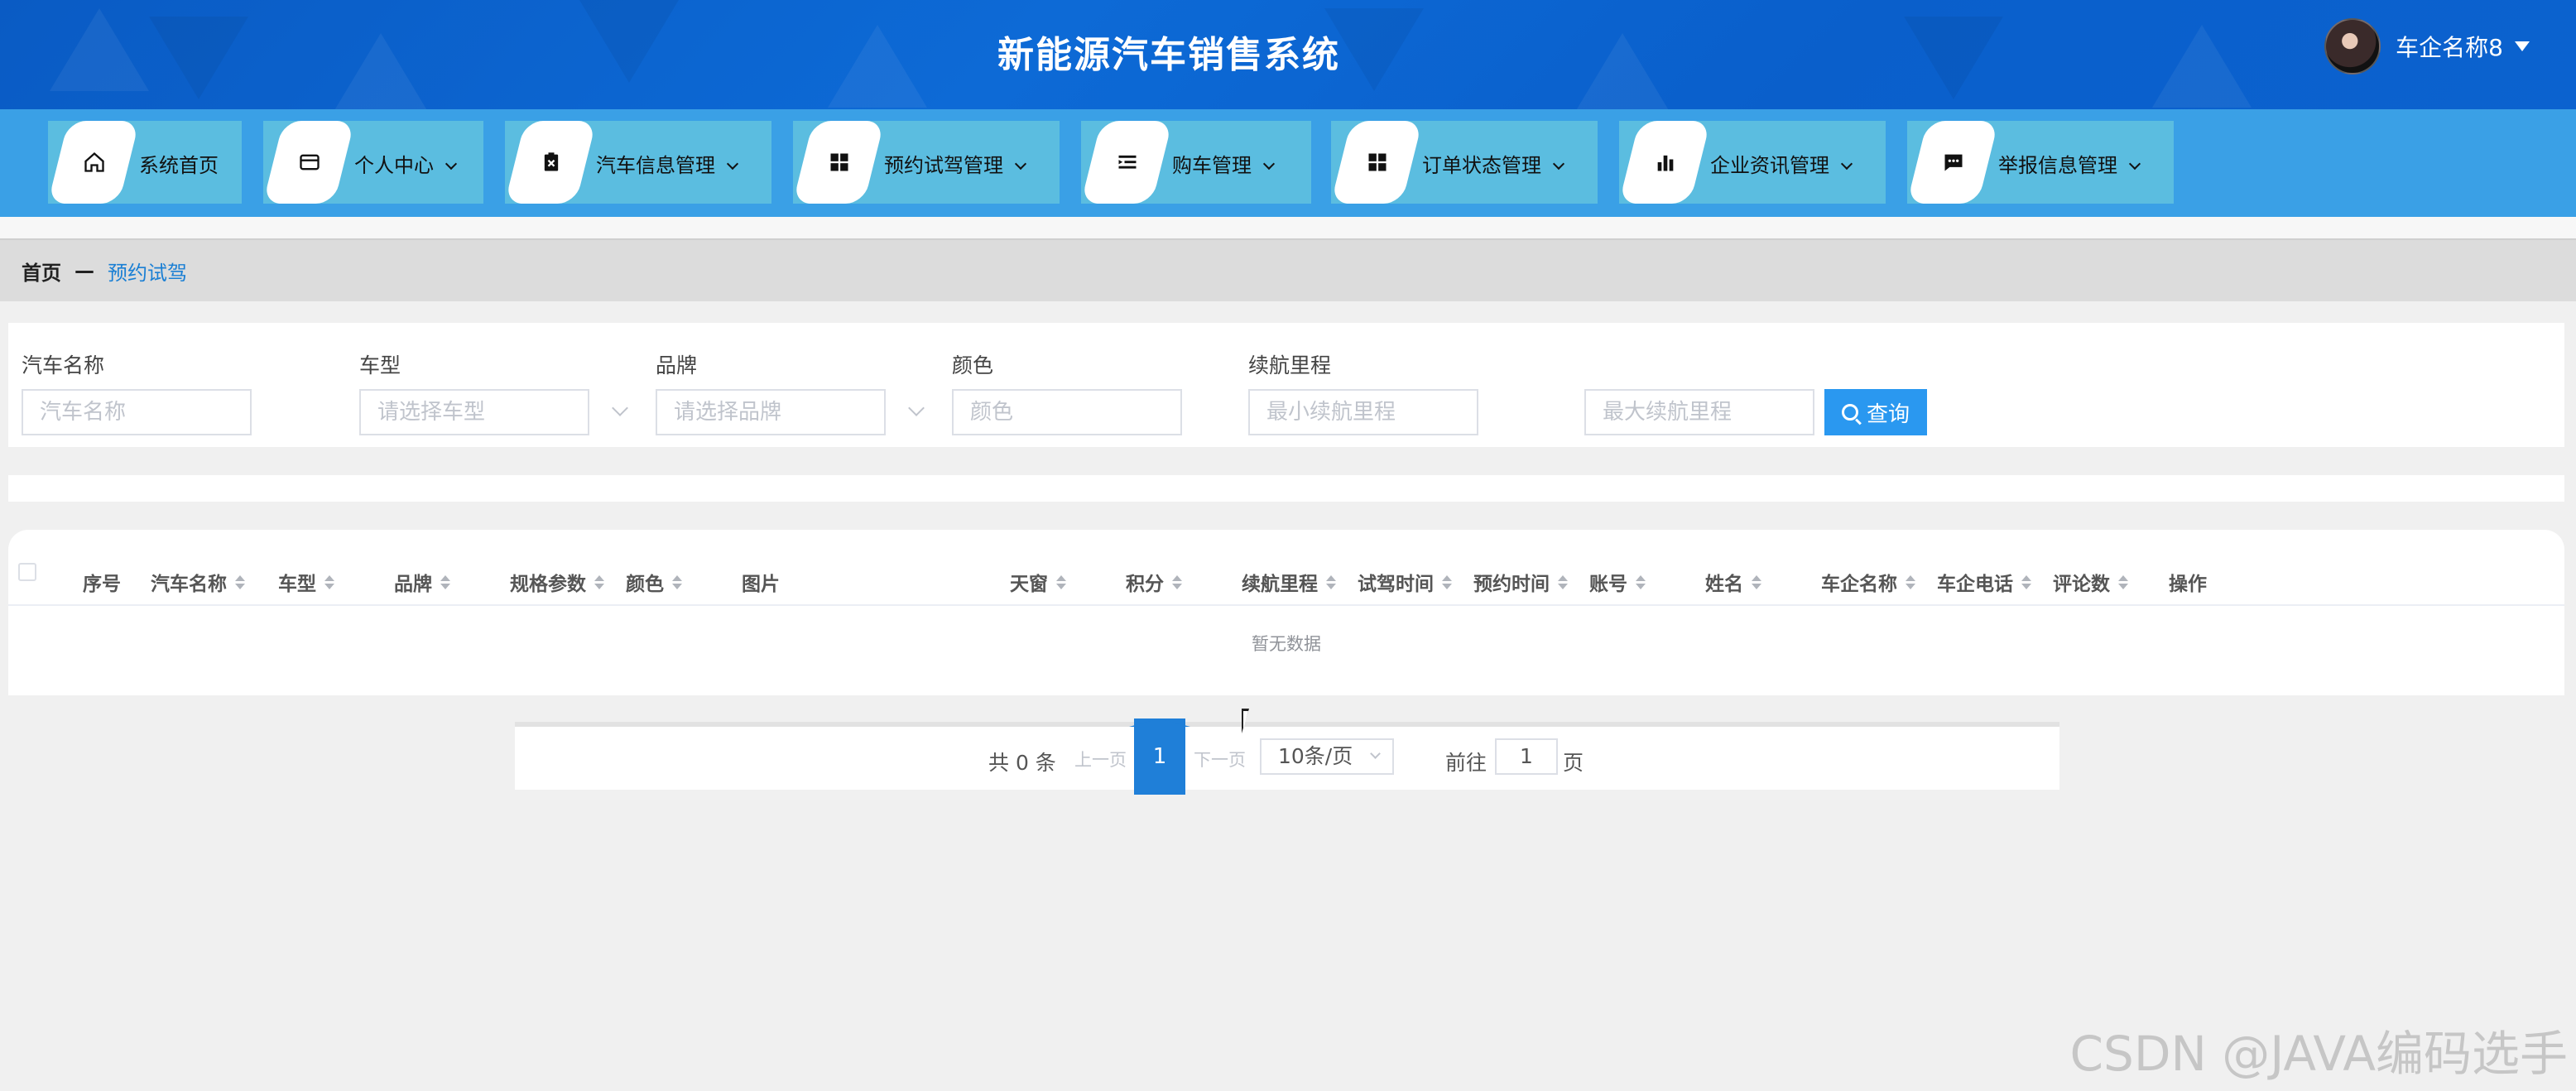 The height and width of the screenshot is (1091, 2576). I want to click on nav-item-purchase: 购车管理, so click(1196, 162).